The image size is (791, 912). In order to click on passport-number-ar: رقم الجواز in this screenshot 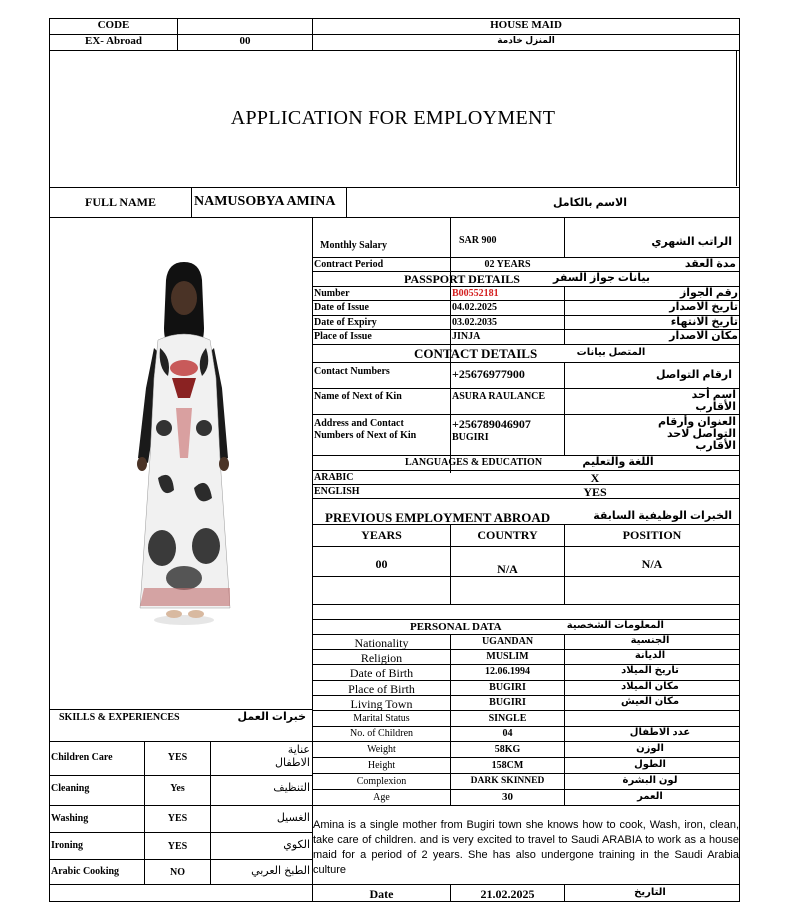, I will do `click(708, 293)`.